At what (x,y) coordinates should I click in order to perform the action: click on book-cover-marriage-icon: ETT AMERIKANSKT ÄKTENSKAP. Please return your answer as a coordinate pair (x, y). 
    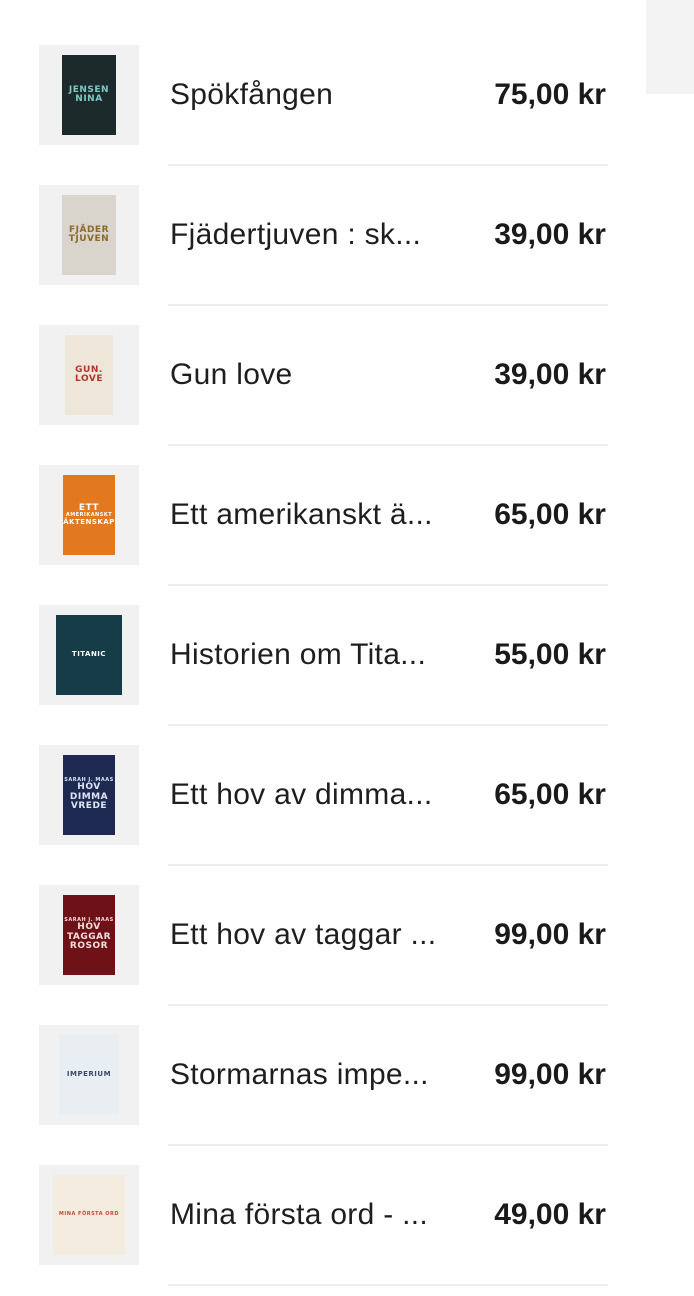
    Looking at the image, I should click on (89, 515).